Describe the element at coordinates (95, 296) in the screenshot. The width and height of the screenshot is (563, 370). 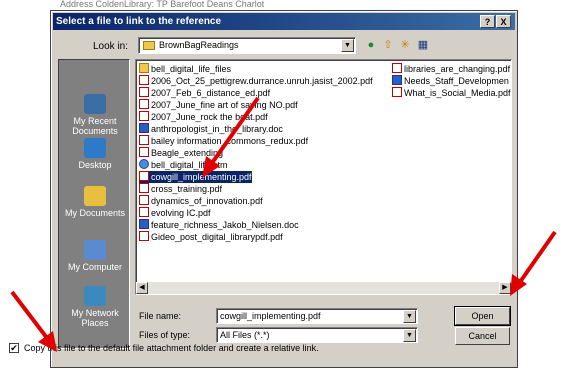
I see `network-places-icon` at that location.